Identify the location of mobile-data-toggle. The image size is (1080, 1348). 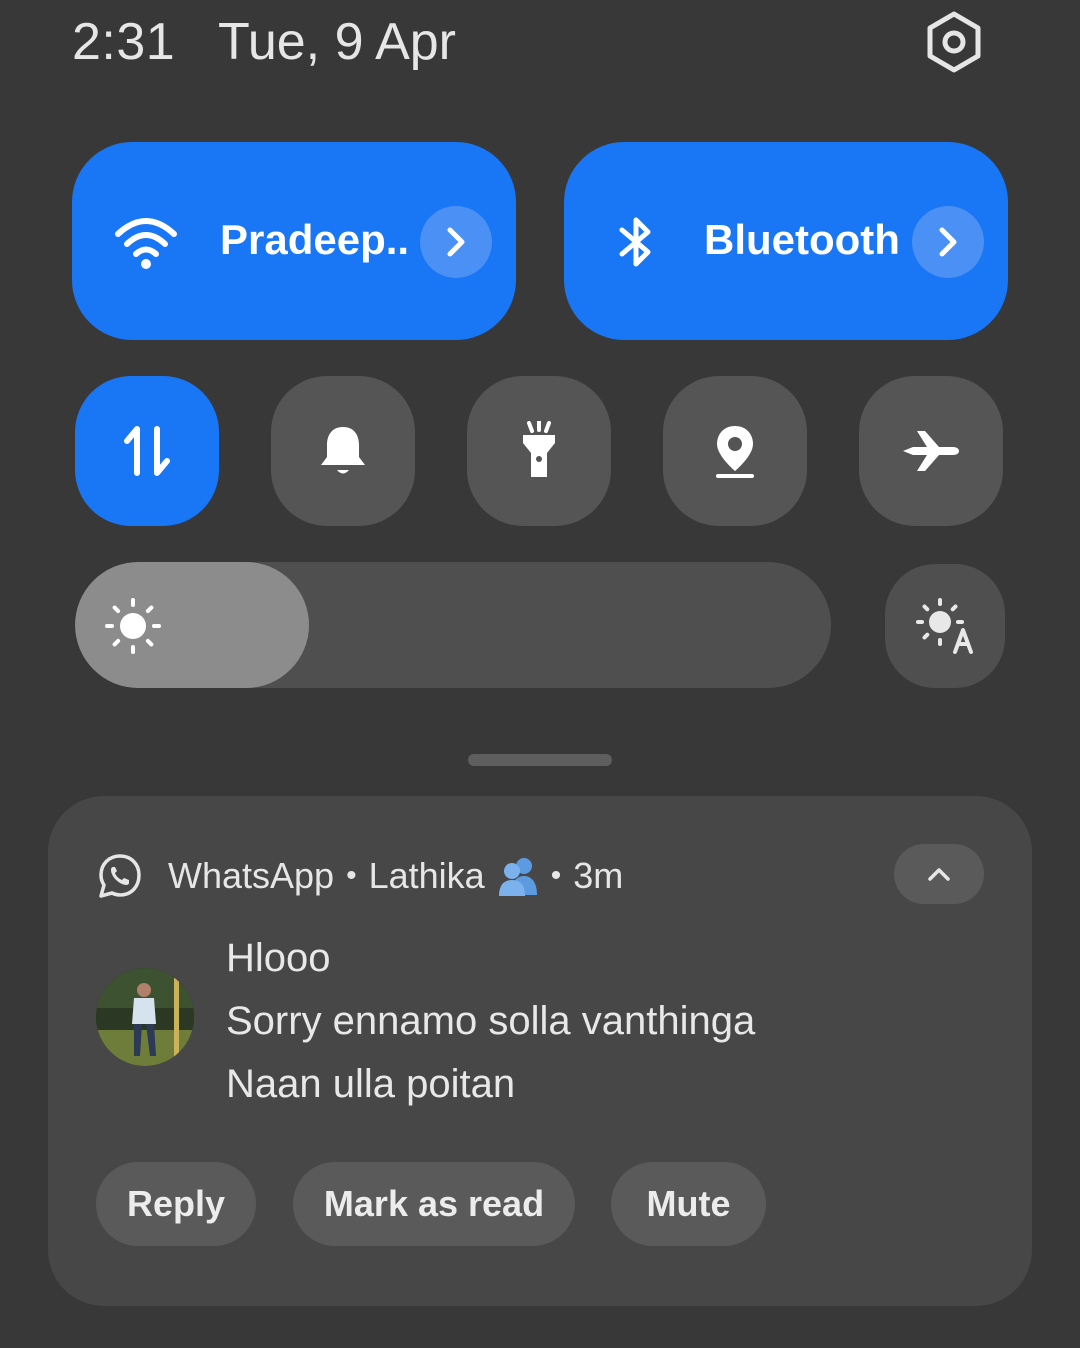
(147, 451).